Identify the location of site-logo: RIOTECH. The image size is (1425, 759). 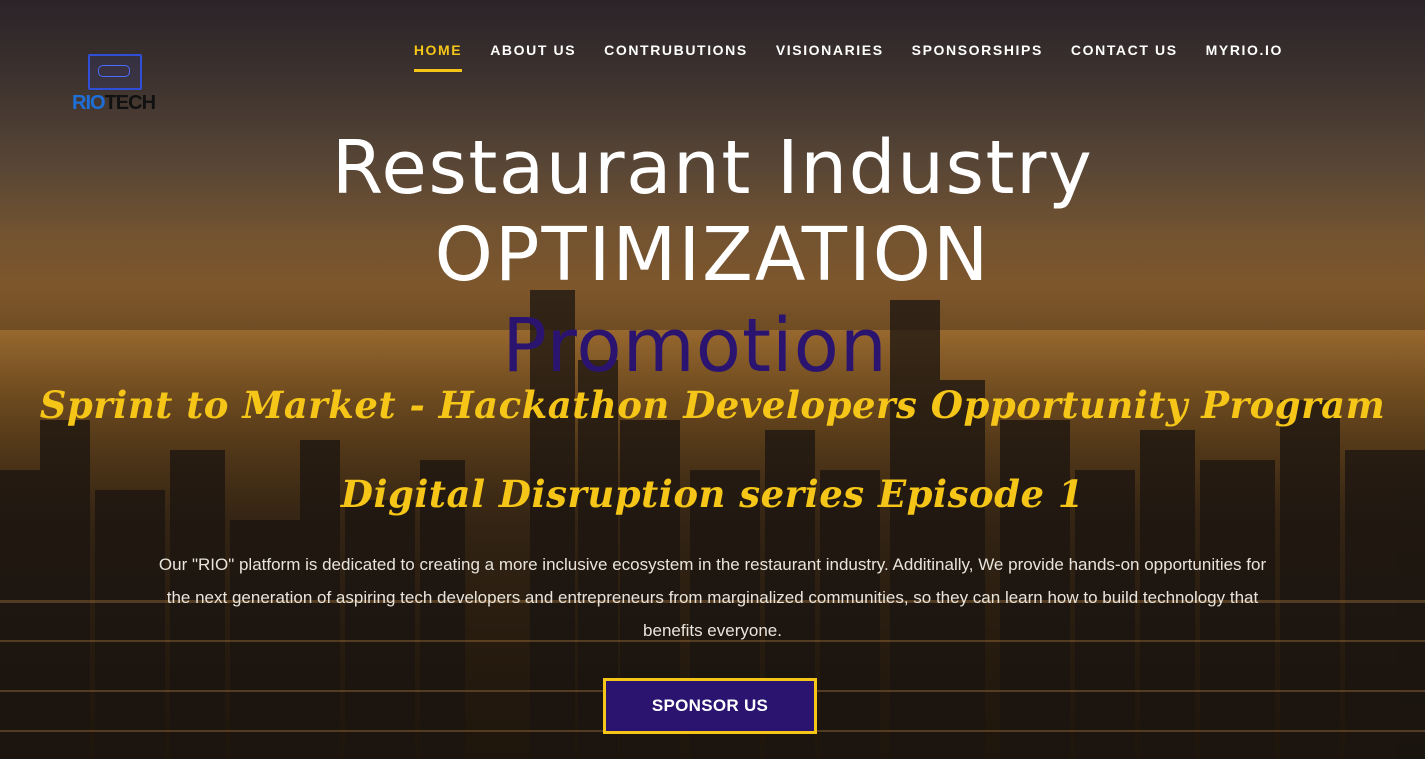
(115, 87).